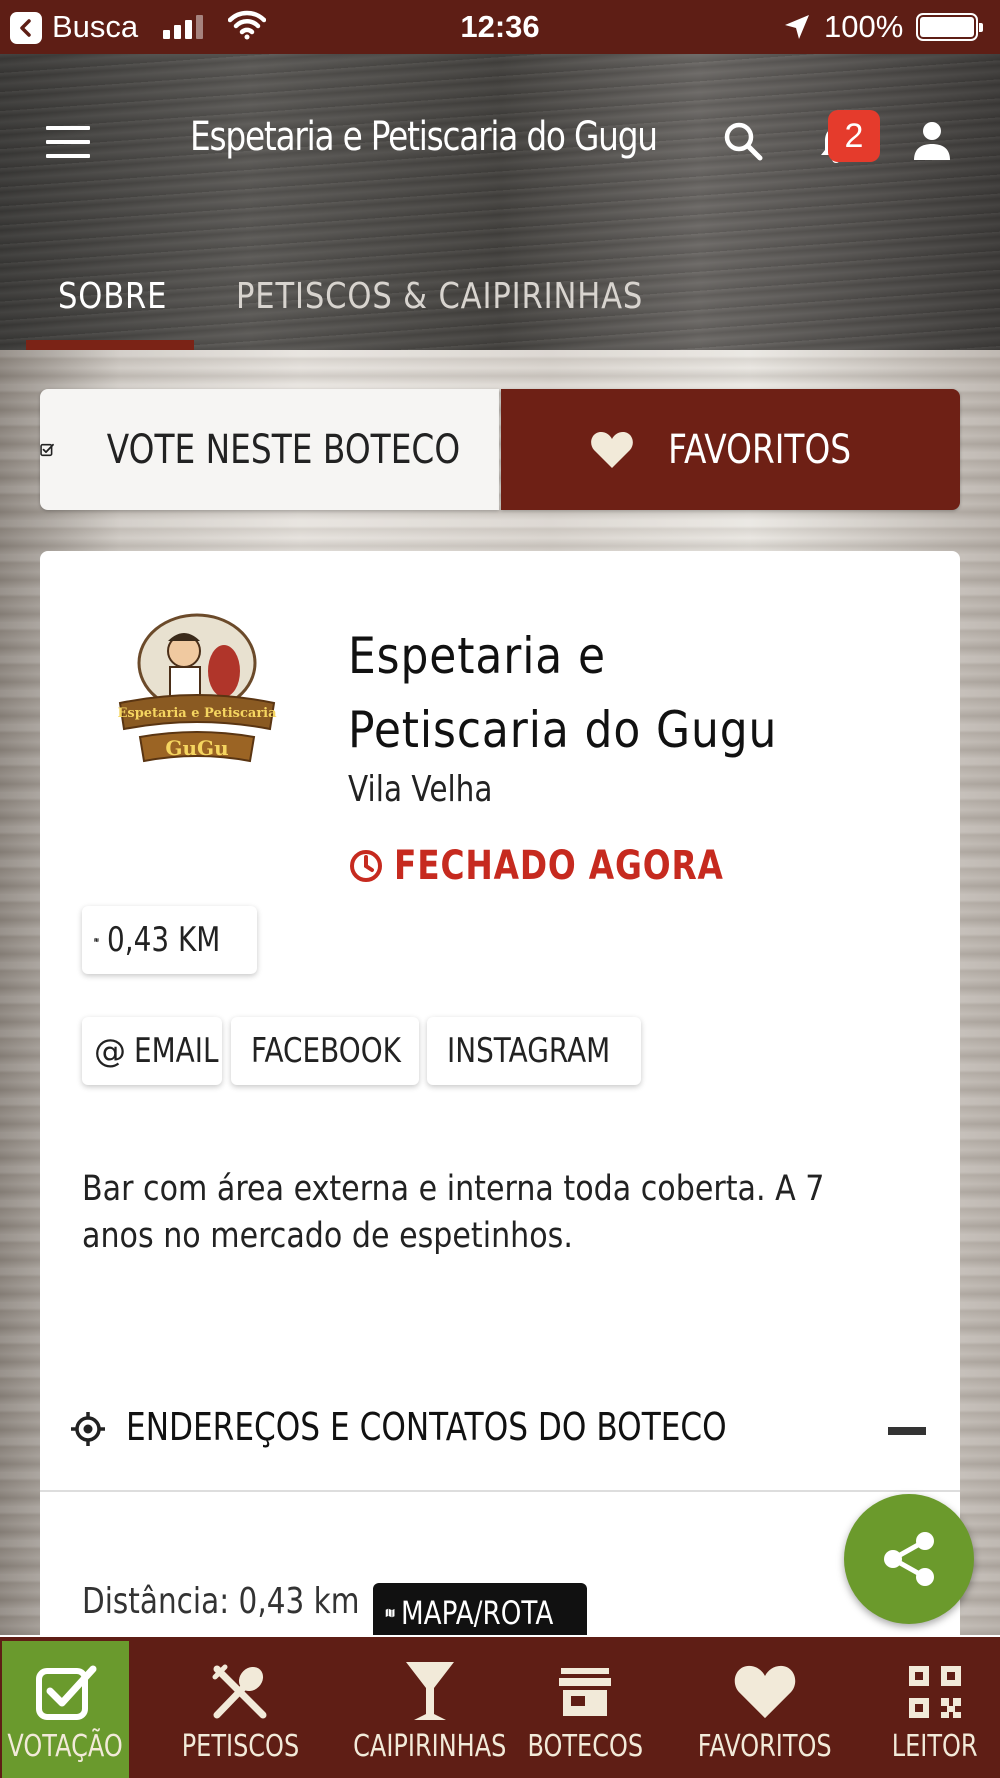 The width and height of the screenshot is (1000, 1778). Describe the element at coordinates (430, 1692) in the screenshot. I see `cocktail-icon` at that location.